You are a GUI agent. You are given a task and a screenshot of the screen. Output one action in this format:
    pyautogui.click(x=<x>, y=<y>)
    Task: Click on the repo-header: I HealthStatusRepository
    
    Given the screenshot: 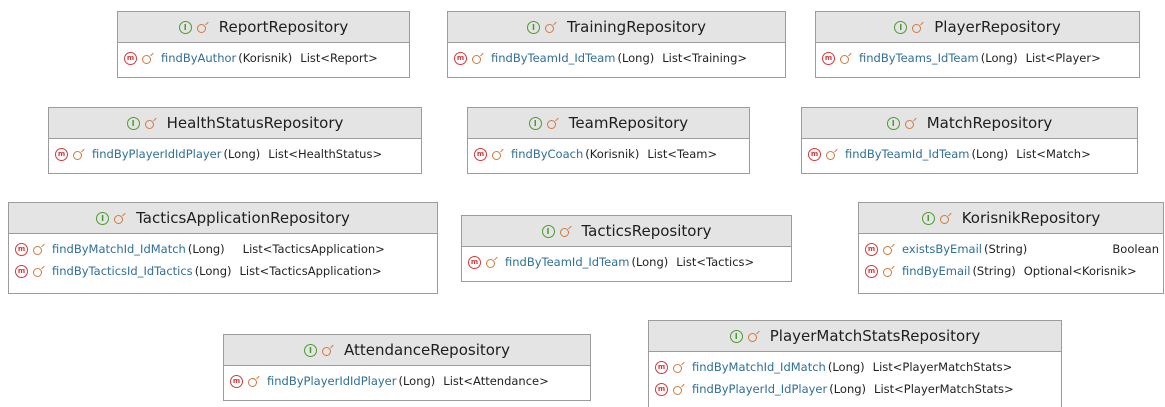 What is the action you would take?
    pyautogui.click(x=235, y=123)
    